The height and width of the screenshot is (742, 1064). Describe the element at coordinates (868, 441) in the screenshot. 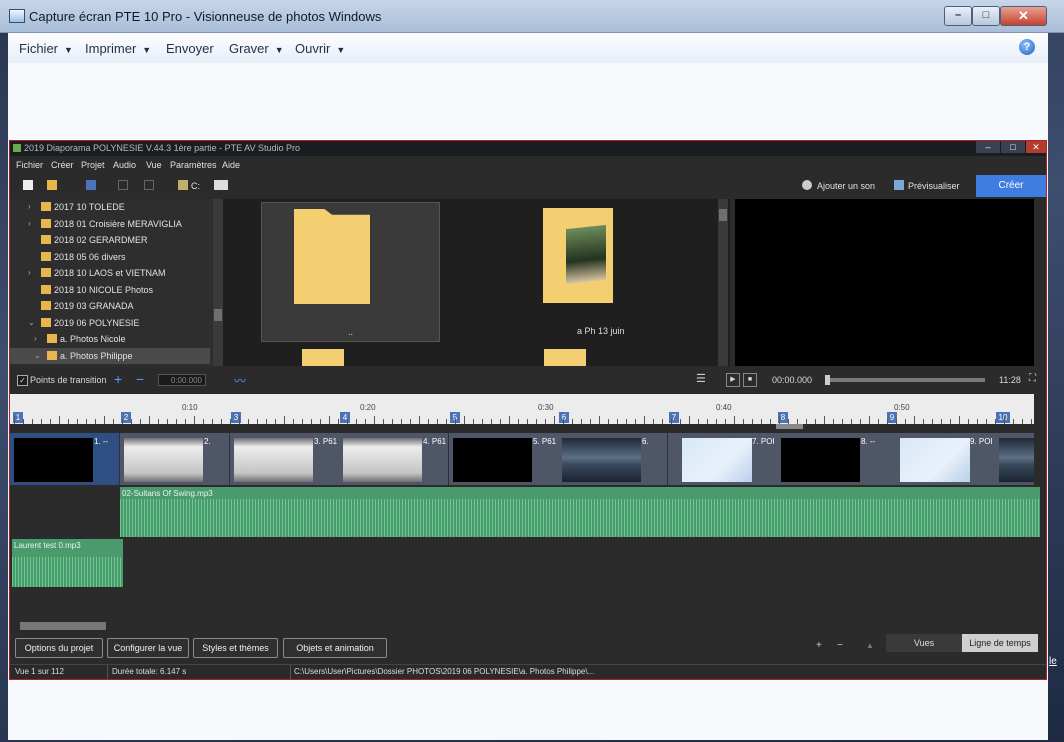

I see `slide-caption: 8. --` at that location.